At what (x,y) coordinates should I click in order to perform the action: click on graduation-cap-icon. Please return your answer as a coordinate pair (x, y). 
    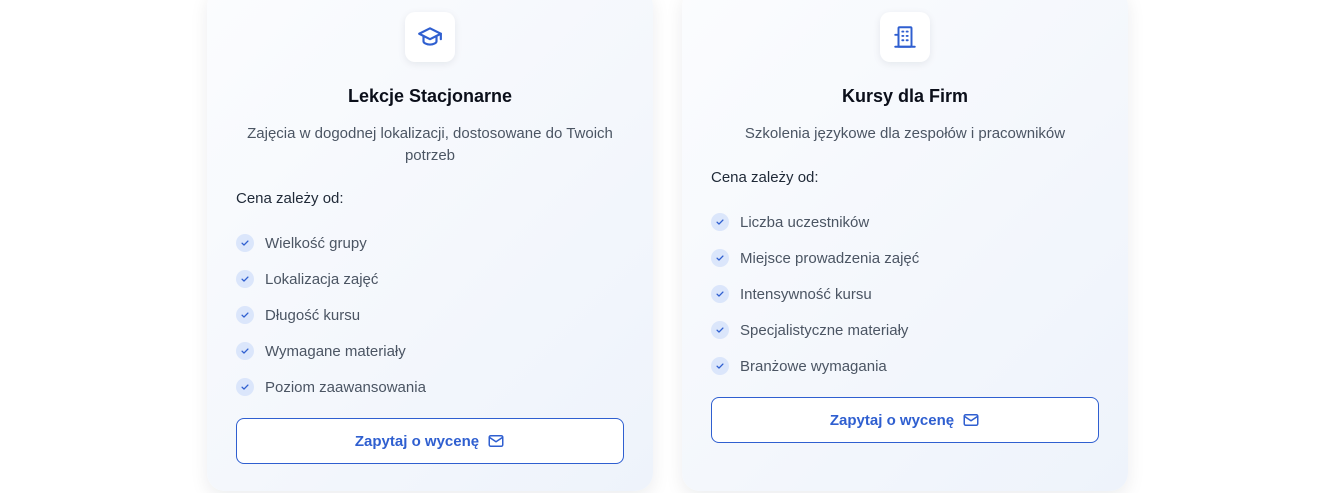
    Looking at the image, I should click on (430, 37).